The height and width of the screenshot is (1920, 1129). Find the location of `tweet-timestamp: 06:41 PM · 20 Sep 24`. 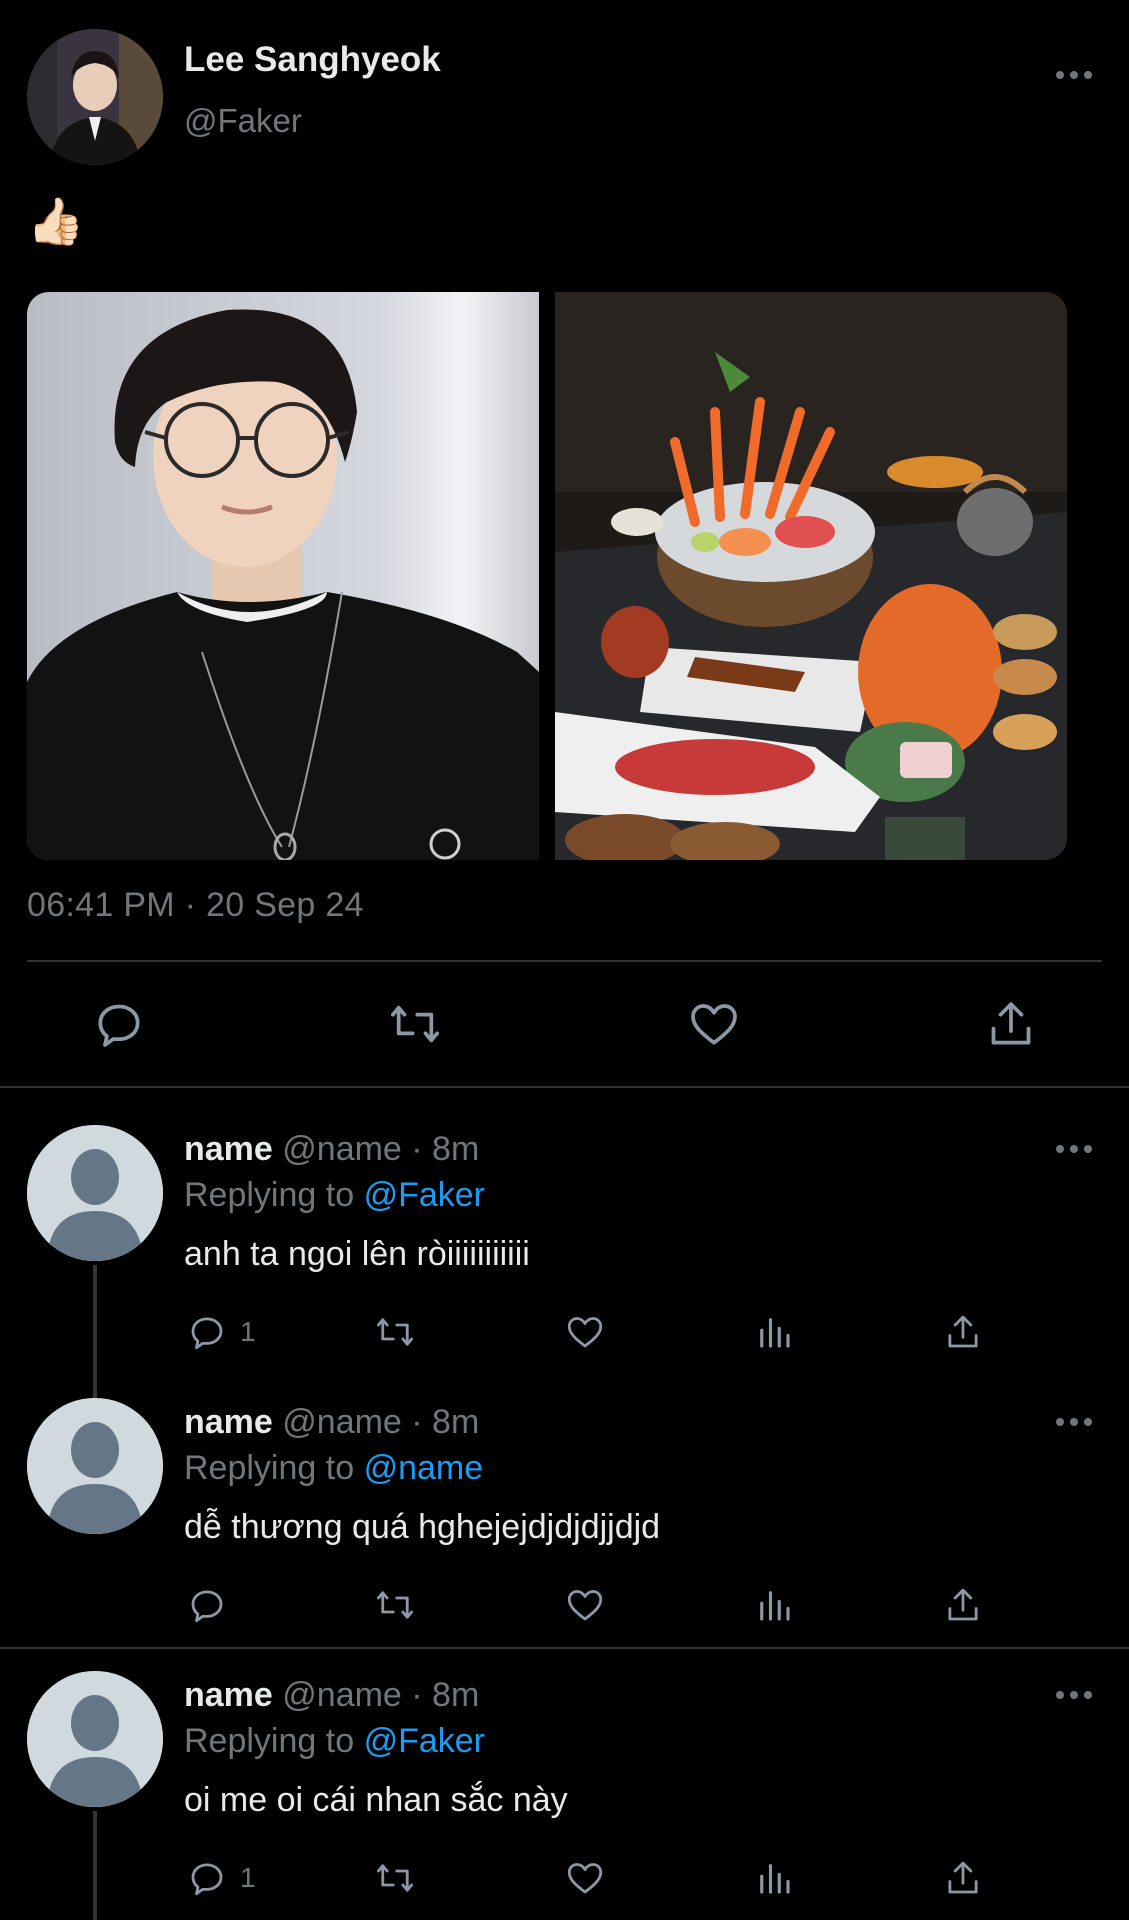

tweet-timestamp: 06:41 PM · 20 Sep 24 is located at coordinates (195, 905).